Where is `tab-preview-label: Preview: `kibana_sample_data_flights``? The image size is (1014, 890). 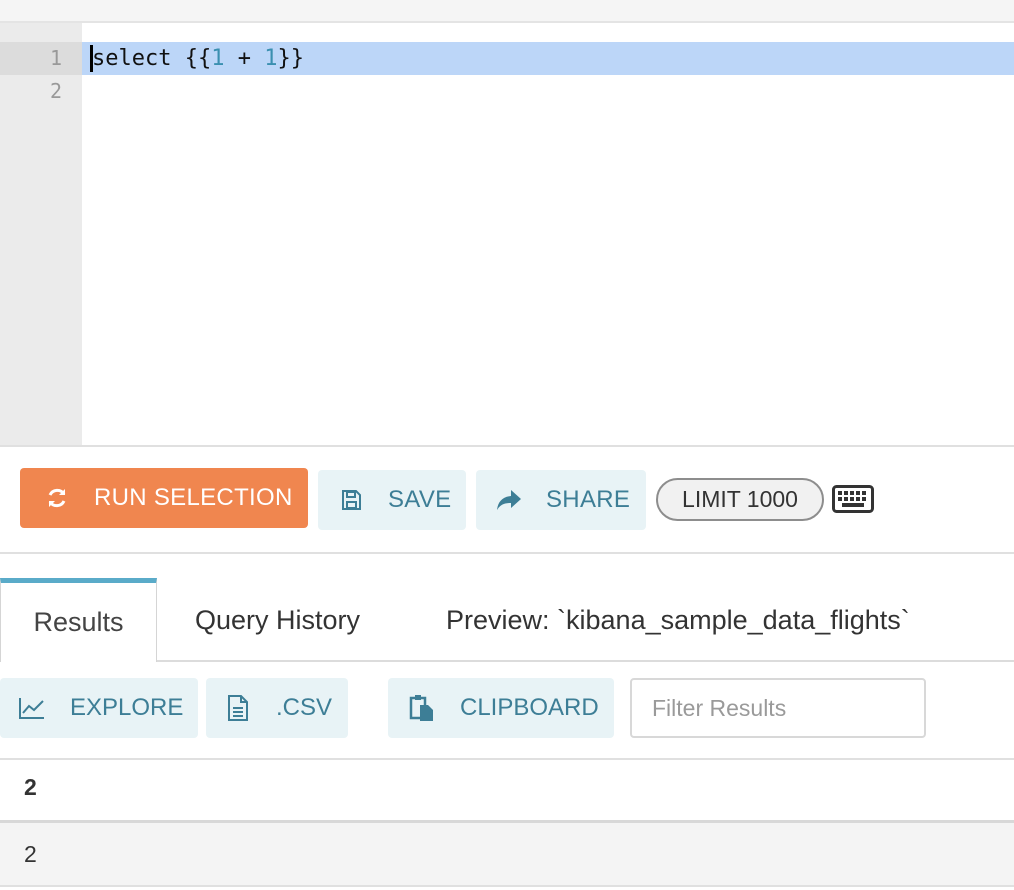
tab-preview-label: Preview: `kibana_sample_data_flights` is located at coordinates (678, 619).